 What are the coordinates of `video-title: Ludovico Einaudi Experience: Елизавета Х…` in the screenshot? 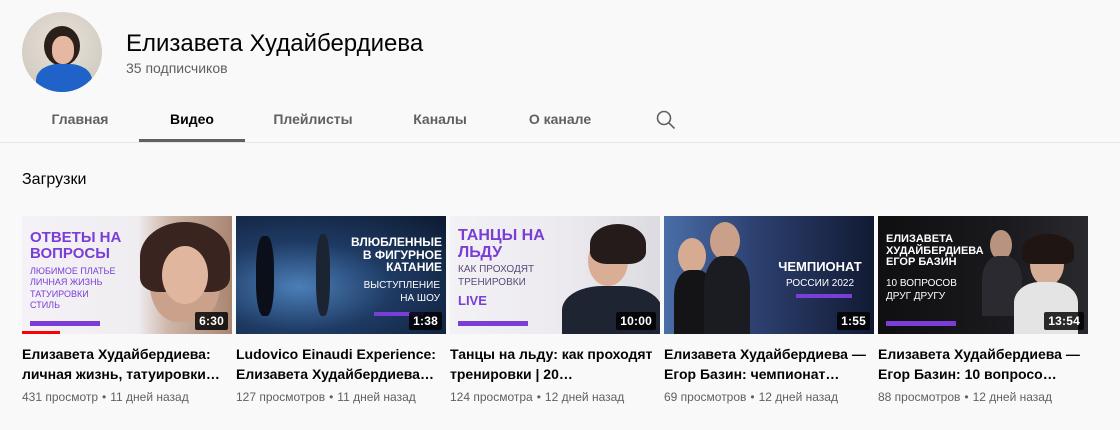 It's located at (338, 364).